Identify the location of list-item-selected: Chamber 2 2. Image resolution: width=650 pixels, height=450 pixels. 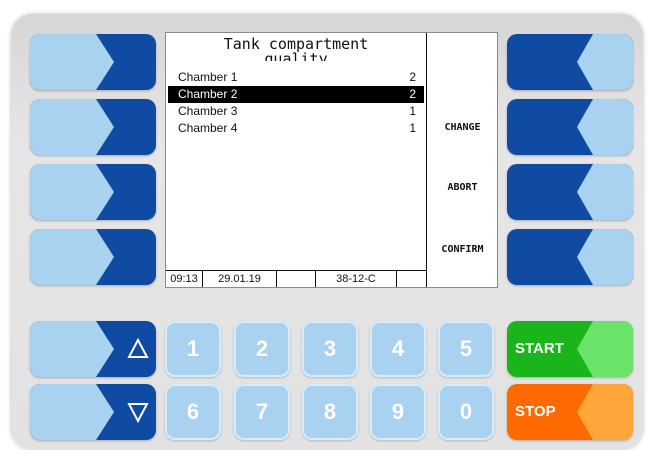
(296, 94).